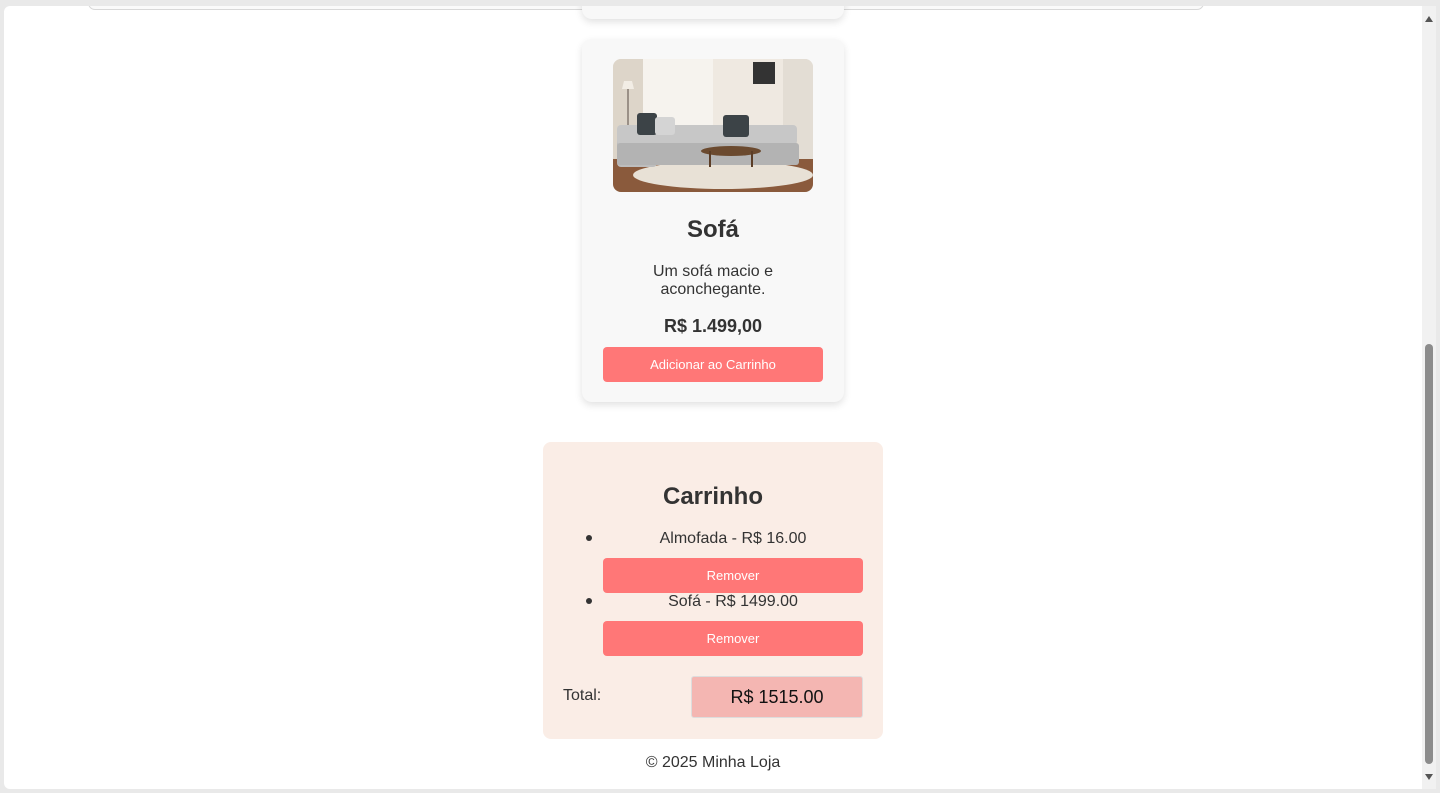 This screenshot has width=1440, height=793. I want to click on product-description: Um sofá macio e aconchegante., so click(713, 280).